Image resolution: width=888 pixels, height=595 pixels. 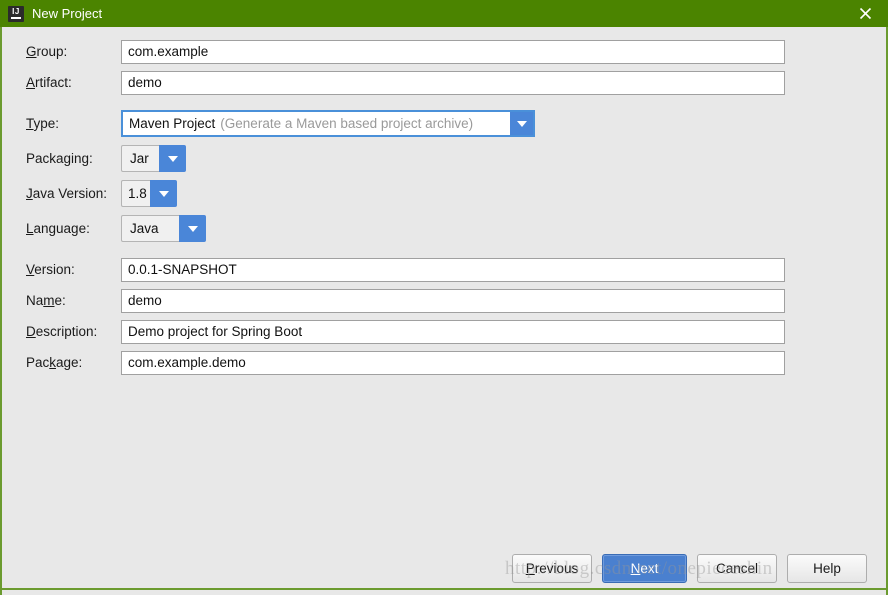 What do you see at coordinates (16, 11) in the screenshot?
I see `app-icon-text: IJ` at bounding box center [16, 11].